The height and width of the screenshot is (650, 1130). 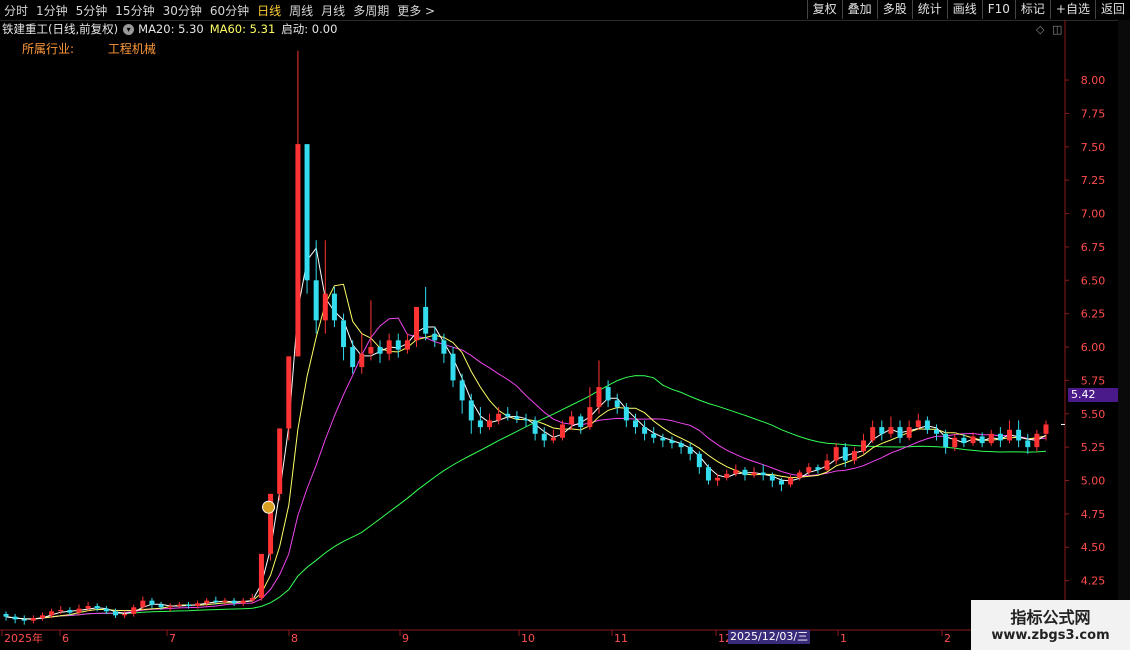 What do you see at coordinates (1093, 547) in the screenshot?
I see `y-tick-label: 4.50` at bounding box center [1093, 547].